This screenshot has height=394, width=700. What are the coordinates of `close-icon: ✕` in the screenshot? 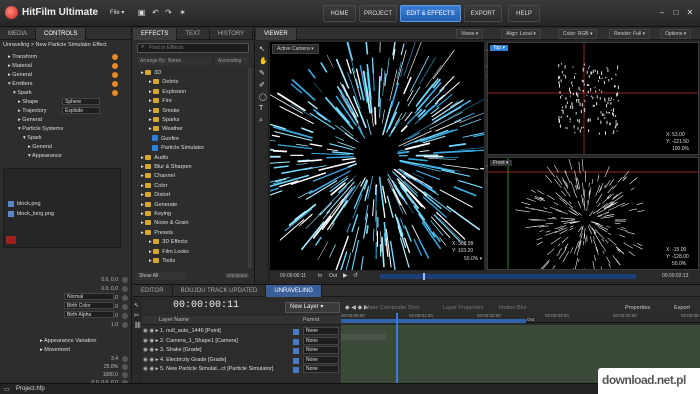 It's located at (690, 12).